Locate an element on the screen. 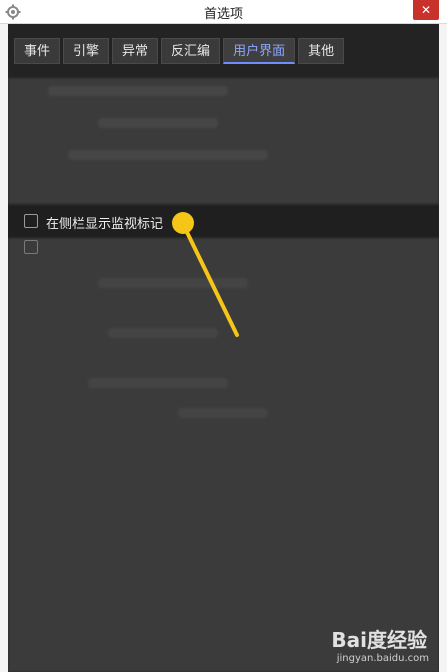  title-bar: 首选项 ✕ is located at coordinates (223, 12).